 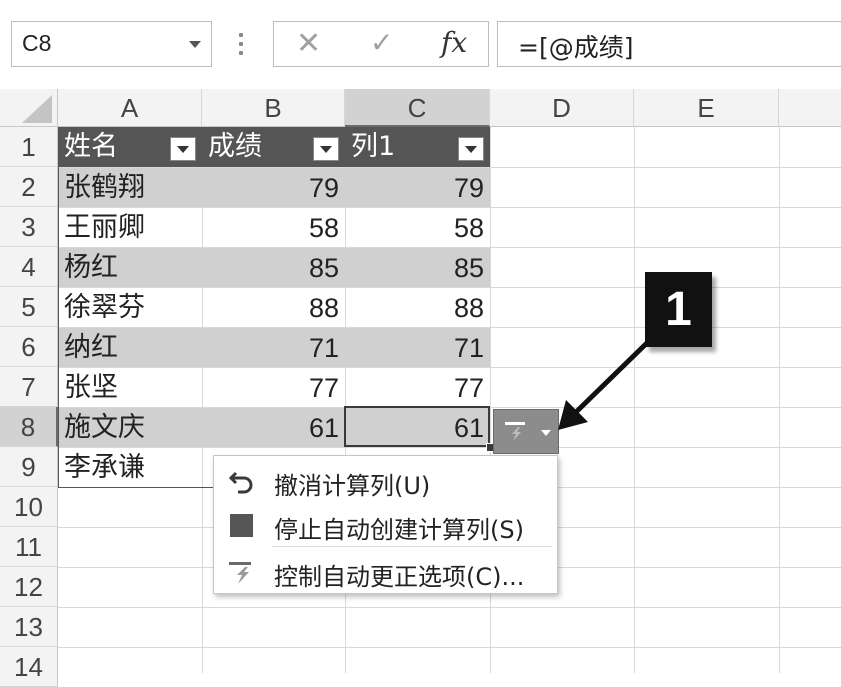 I want to click on formula-text: =[@成绩], so click(x=576, y=47).